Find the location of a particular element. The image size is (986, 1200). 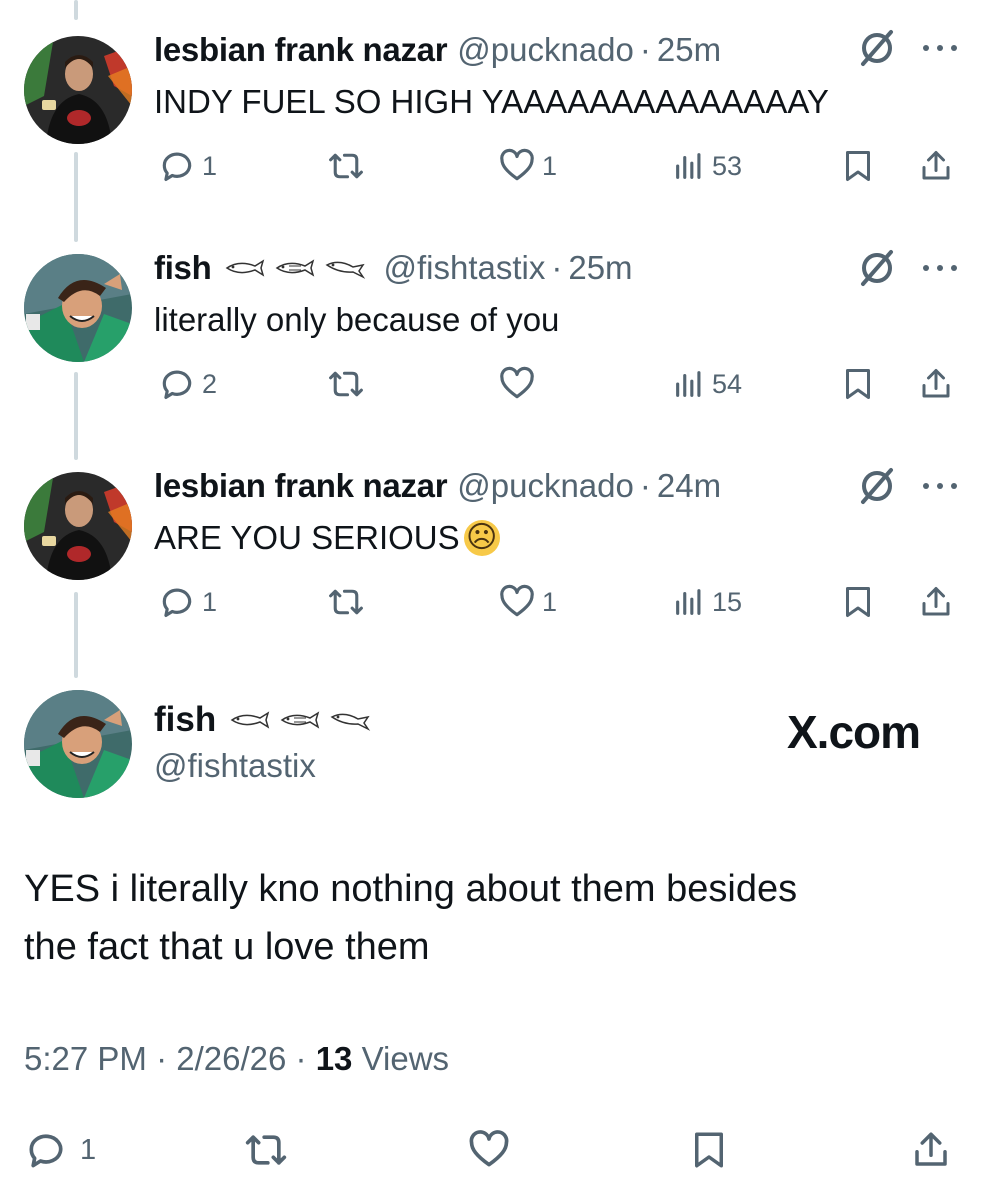

views-button: 54 is located at coordinates (707, 384).